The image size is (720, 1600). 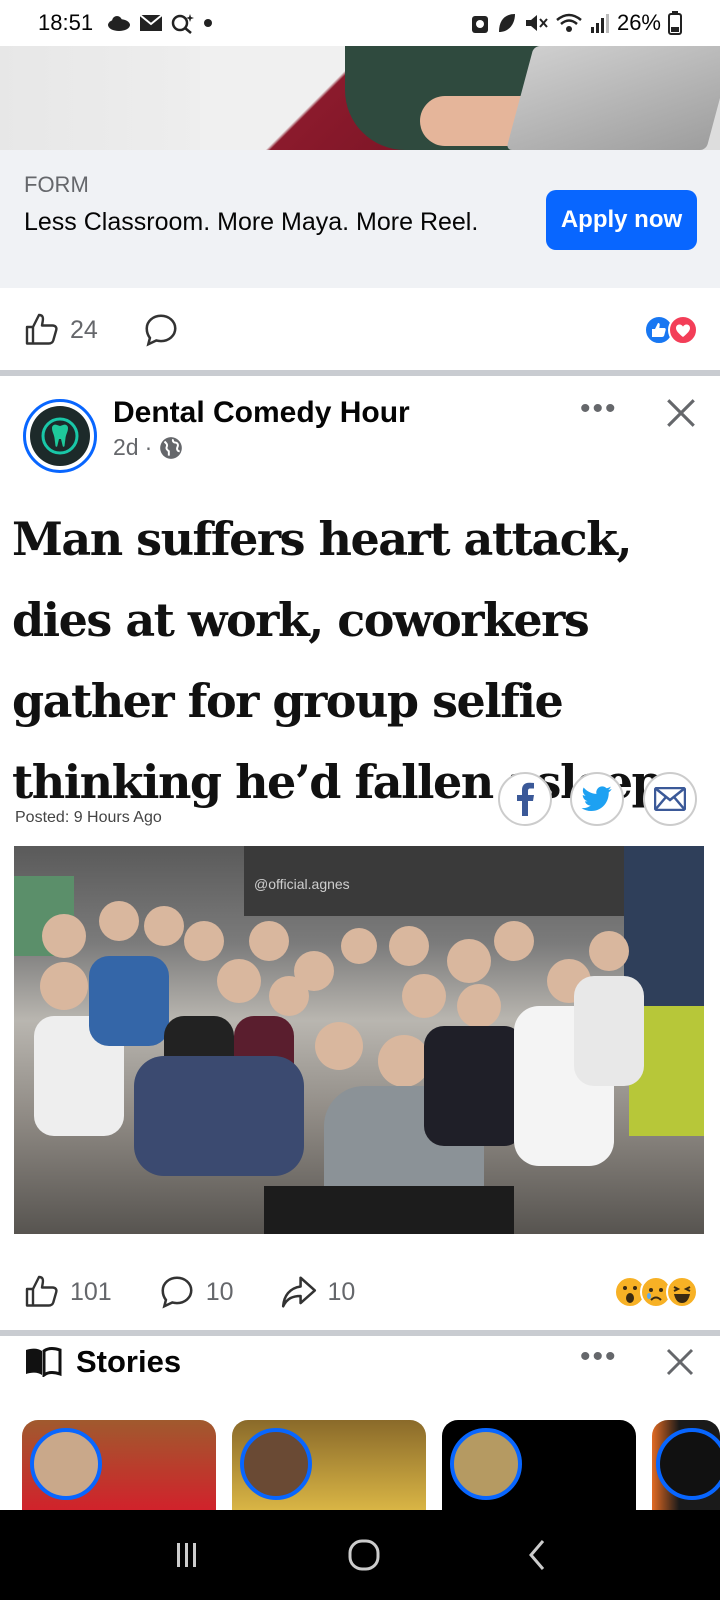 I want to click on hide-post-button, so click(x=681, y=415).